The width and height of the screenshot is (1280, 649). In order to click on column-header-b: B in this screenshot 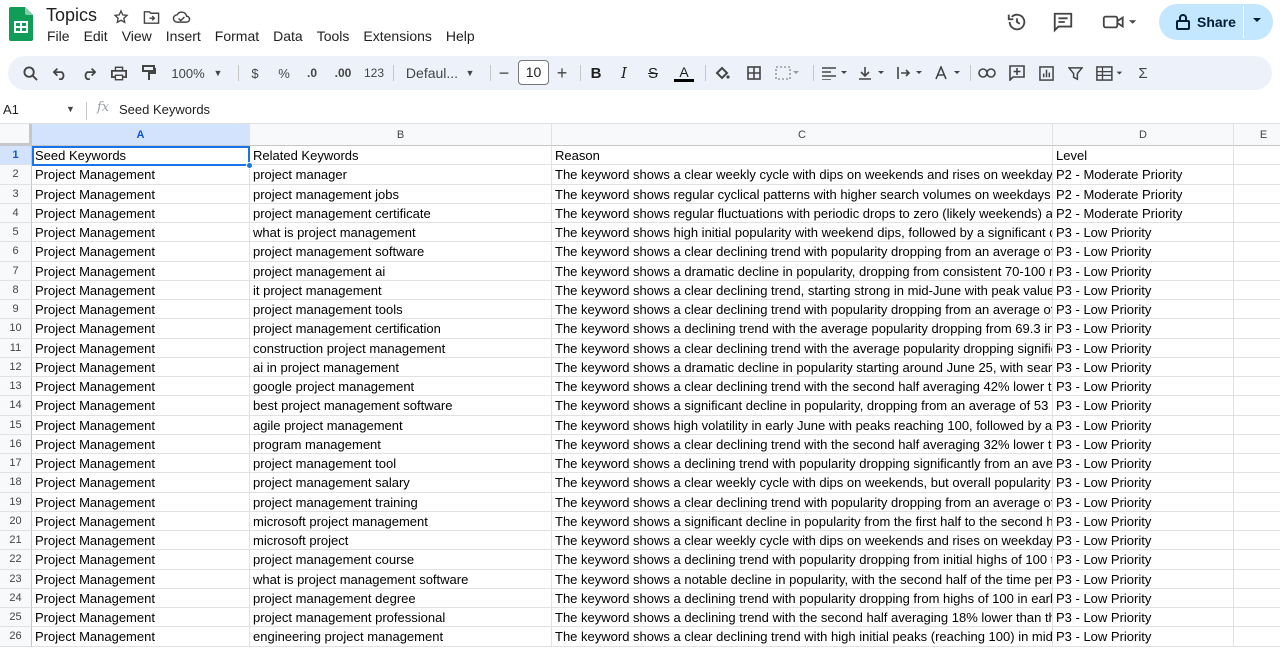, I will do `click(401, 135)`.